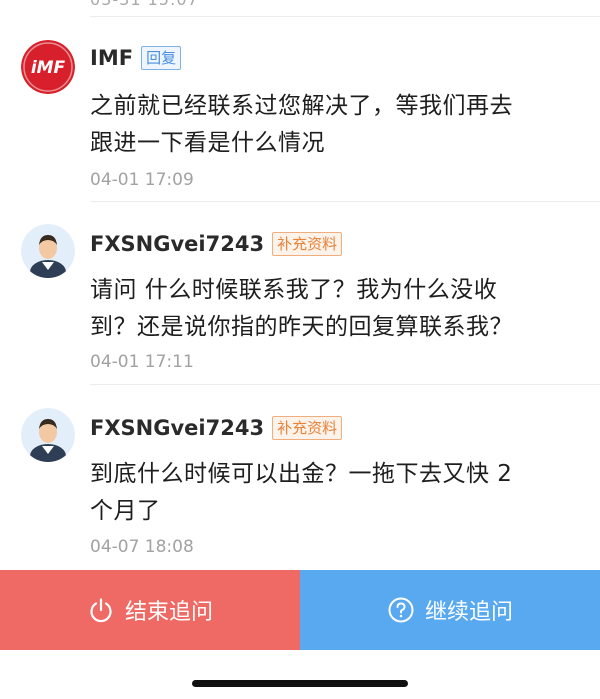  I want to click on imf-logo-avatar: iMF, so click(48, 67).